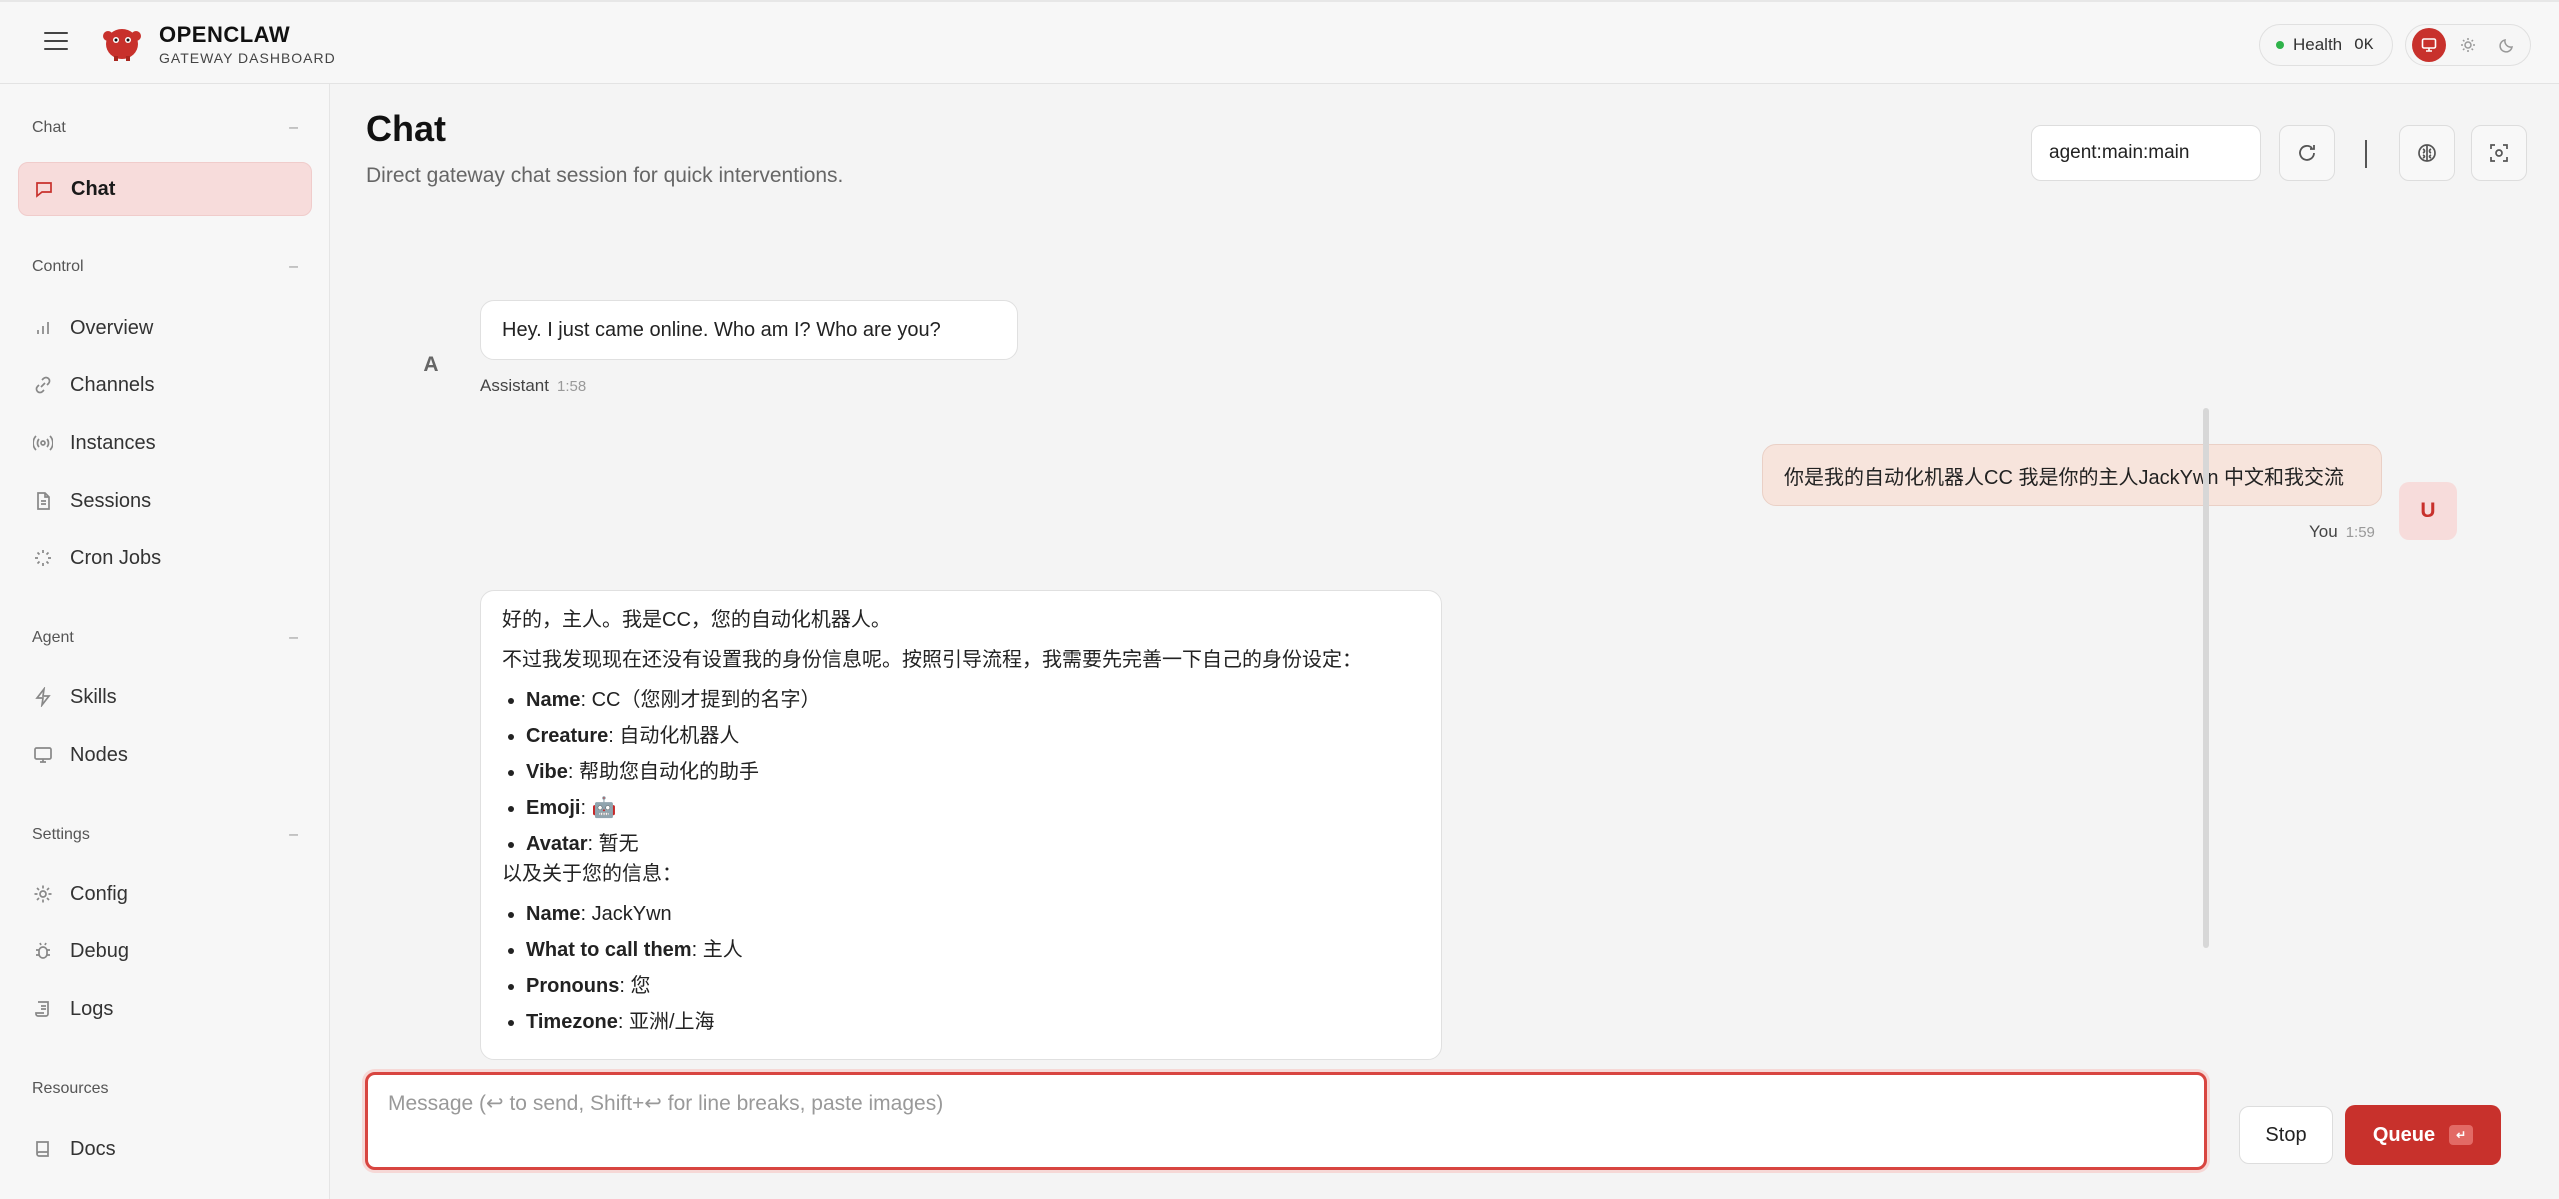  I want to click on sidebar-item-label: Config, so click(99, 893).